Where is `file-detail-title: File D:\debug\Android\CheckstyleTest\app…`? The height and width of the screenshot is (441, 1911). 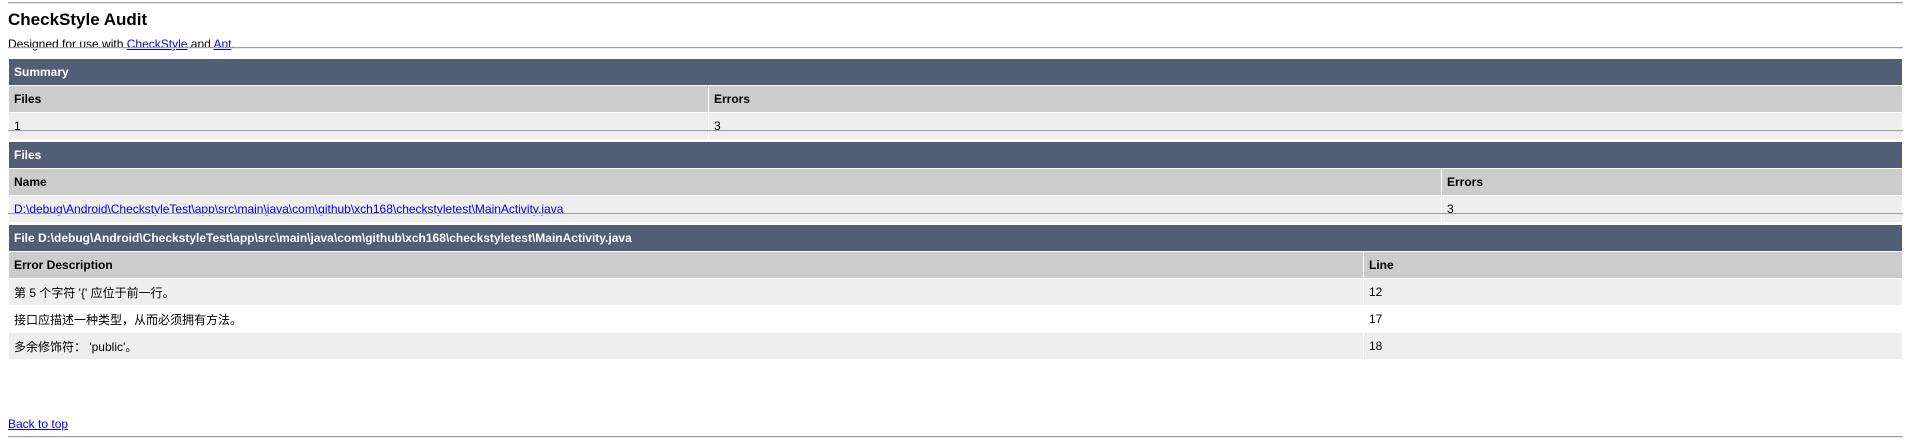 file-detail-title: File D:\debug\Android\CheckstyleTest\app… is located at coordinates (955, 238).